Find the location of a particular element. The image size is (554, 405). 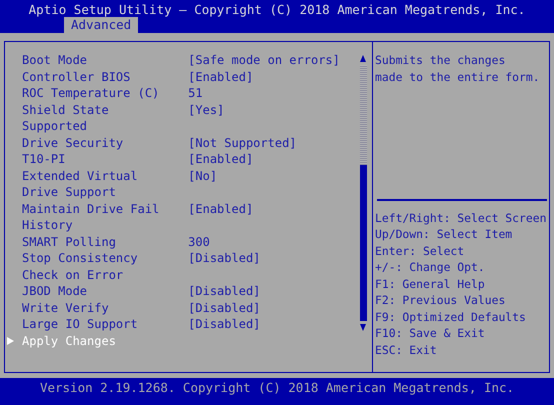

setting-label: Extended Virtual Drive Support is located at coordinates (94, 184).